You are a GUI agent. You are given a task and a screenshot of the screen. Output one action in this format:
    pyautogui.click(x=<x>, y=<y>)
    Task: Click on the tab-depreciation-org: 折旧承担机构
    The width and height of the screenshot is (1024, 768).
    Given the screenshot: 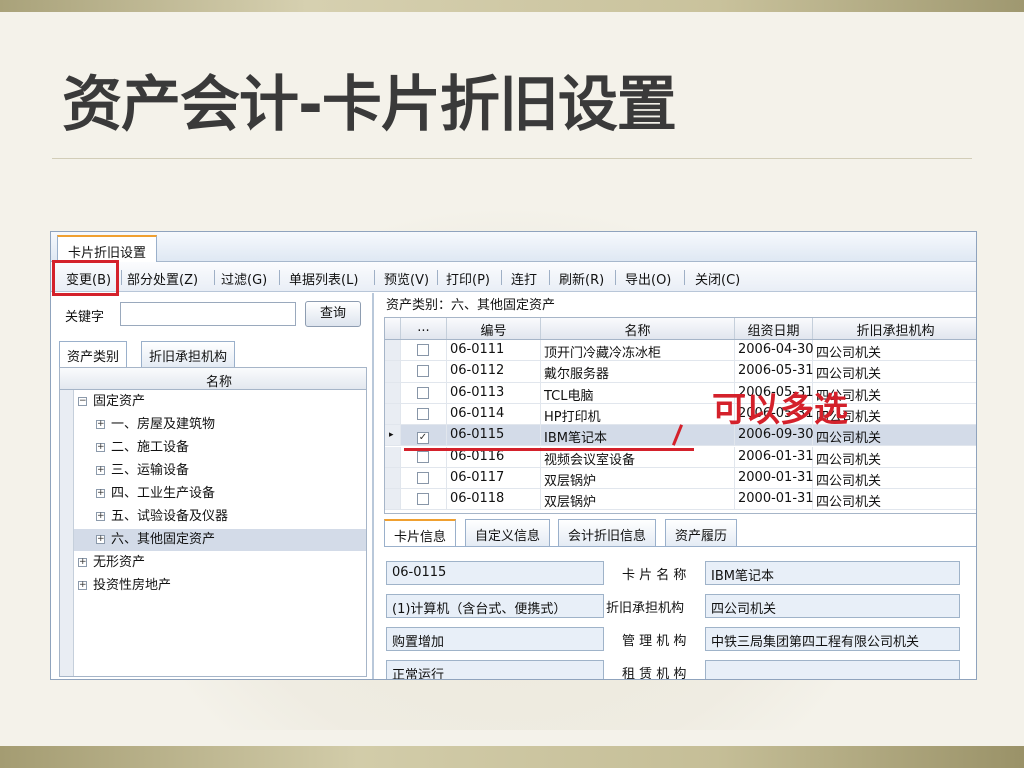 What is the action you would take?
    pyautogui.click(x=188, y=354)
    